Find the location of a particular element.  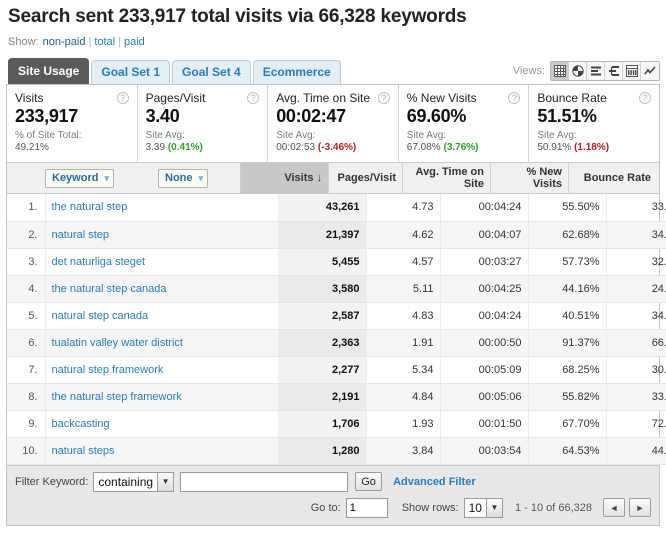

row-bounce-rate: 30.57% is located at coordinates (635, 370).